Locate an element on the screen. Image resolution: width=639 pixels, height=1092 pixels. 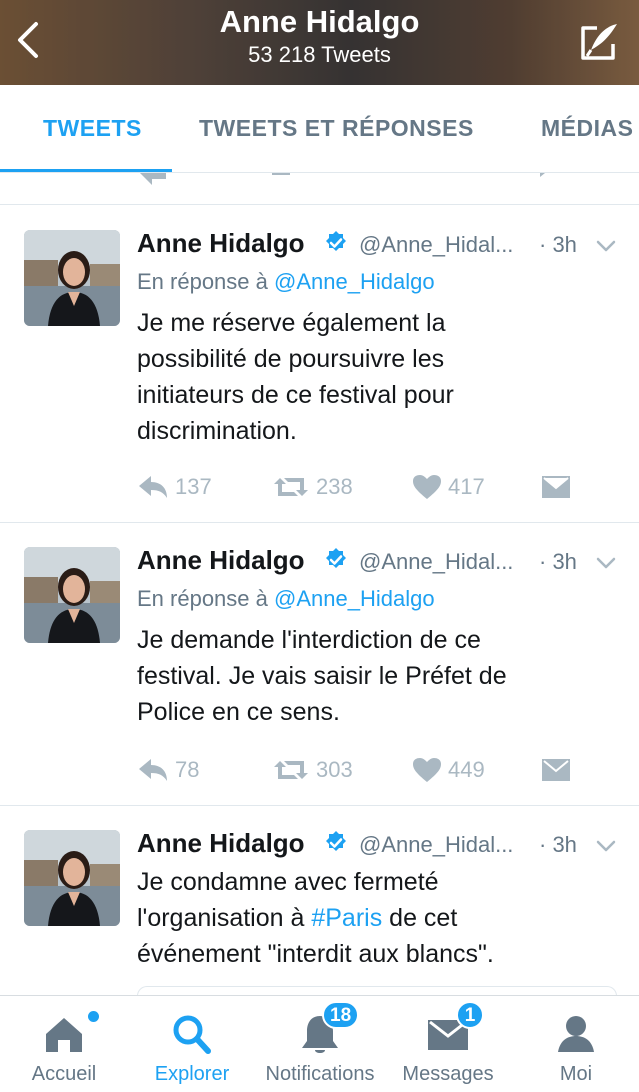
compose-button is located at coordinates (599, 42).